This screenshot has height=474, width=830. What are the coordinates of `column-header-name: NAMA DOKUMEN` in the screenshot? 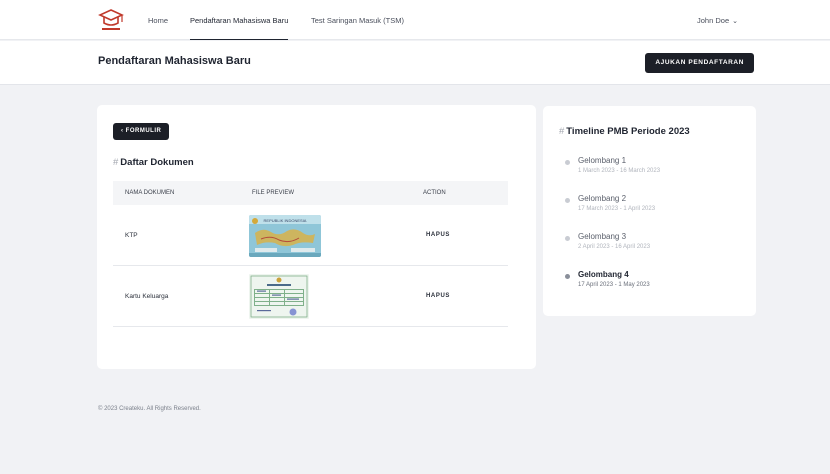 It's located at (150, 193).